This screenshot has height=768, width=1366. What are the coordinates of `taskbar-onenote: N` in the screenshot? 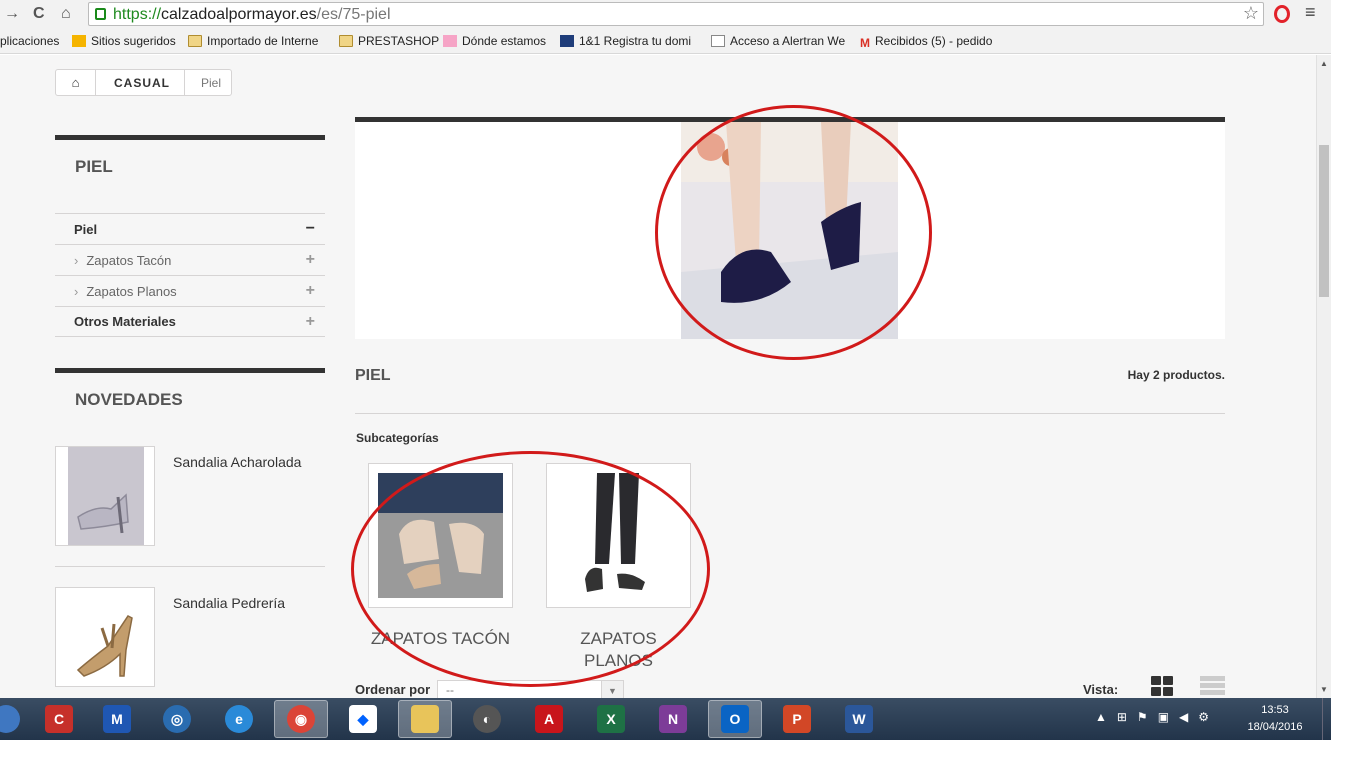 It's located at (673, 719).